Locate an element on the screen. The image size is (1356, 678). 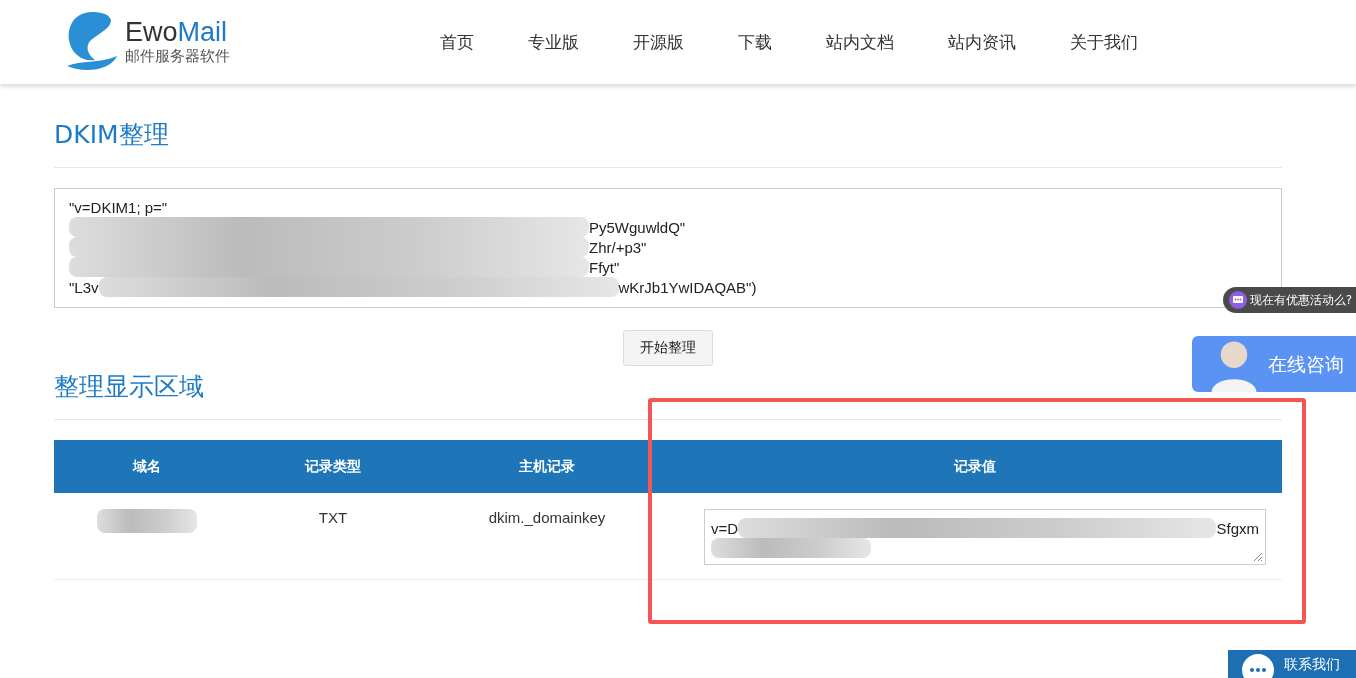
record-text: v=D is located at coordinates (725, 528).